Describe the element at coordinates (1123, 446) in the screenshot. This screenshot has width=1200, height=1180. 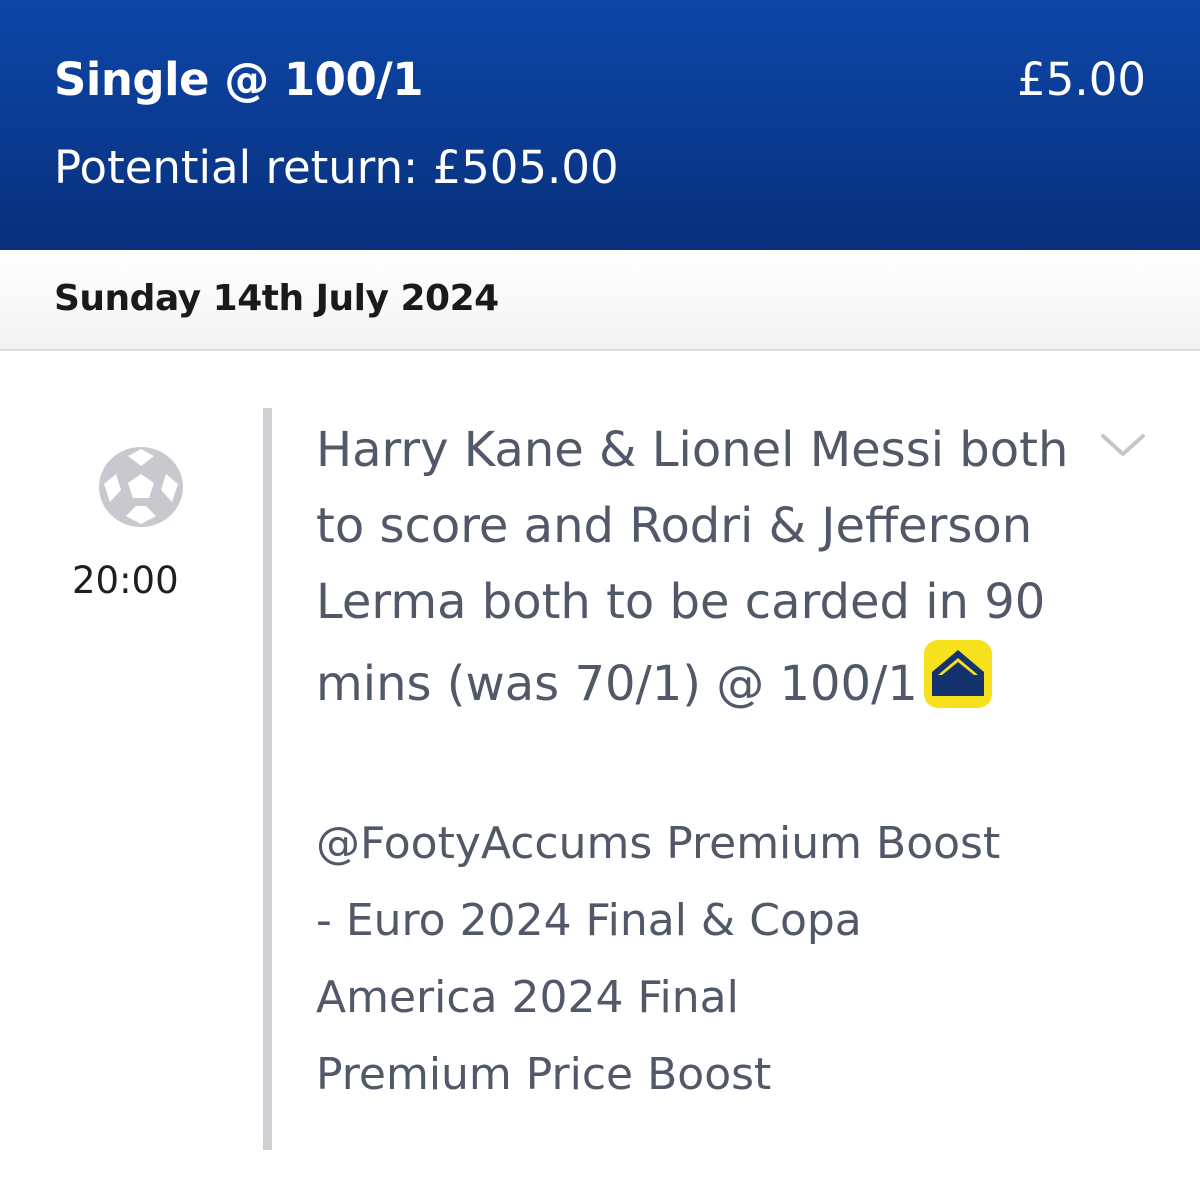
I see `chevron-down-icon` at that location.